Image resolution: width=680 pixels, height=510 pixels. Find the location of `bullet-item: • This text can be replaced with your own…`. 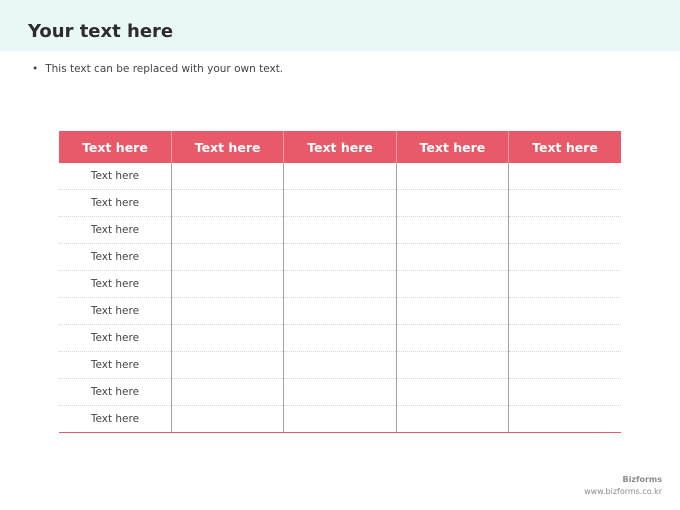

bullet-item: • This text can be replaced with your own… is located at coordinates (157, 69).